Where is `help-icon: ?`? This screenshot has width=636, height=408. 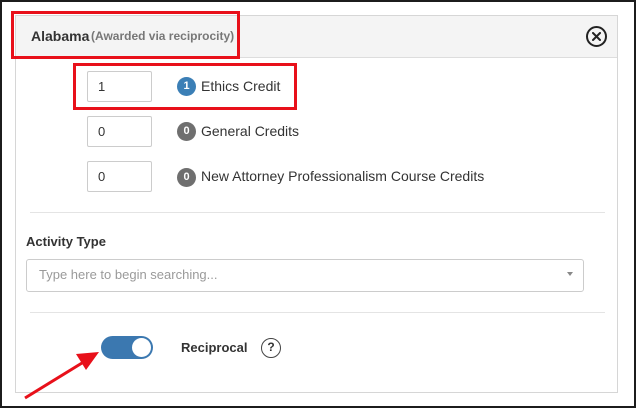 help-icon: ? is located at coordinates (271, 348).